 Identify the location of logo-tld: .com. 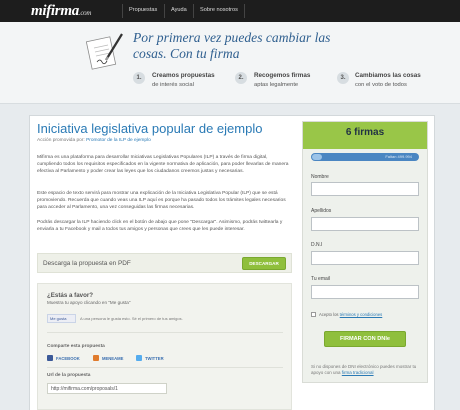
(85, 13).